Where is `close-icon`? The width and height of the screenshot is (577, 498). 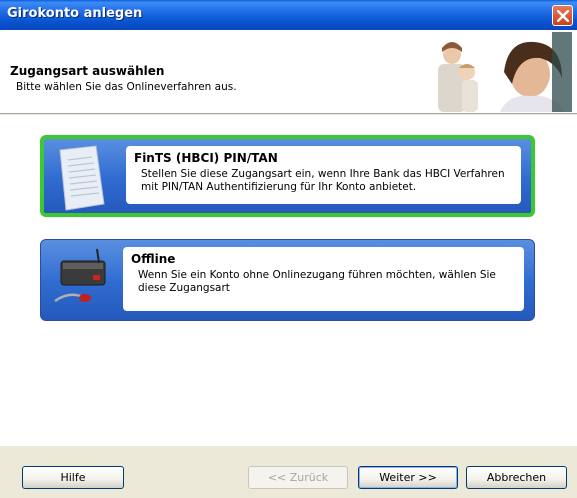 close-icon is located at coordinates (563, 16).